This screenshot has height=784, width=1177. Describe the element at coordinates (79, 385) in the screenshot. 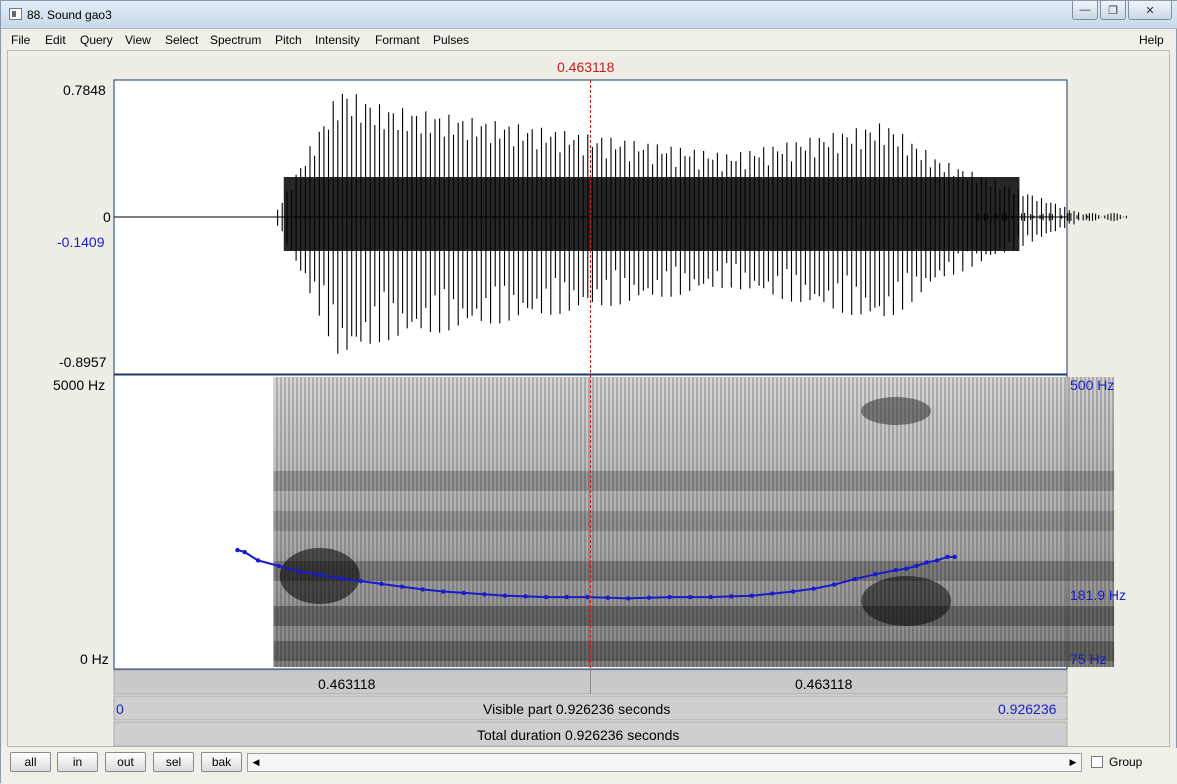

I see `spectrogram-max-freq-label: 5000 Hz` at that location.